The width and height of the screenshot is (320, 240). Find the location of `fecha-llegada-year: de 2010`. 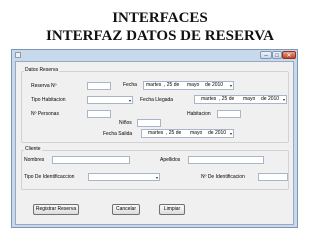

fecha-llegada-year: de 2010 is located at coordinates (270, 99).